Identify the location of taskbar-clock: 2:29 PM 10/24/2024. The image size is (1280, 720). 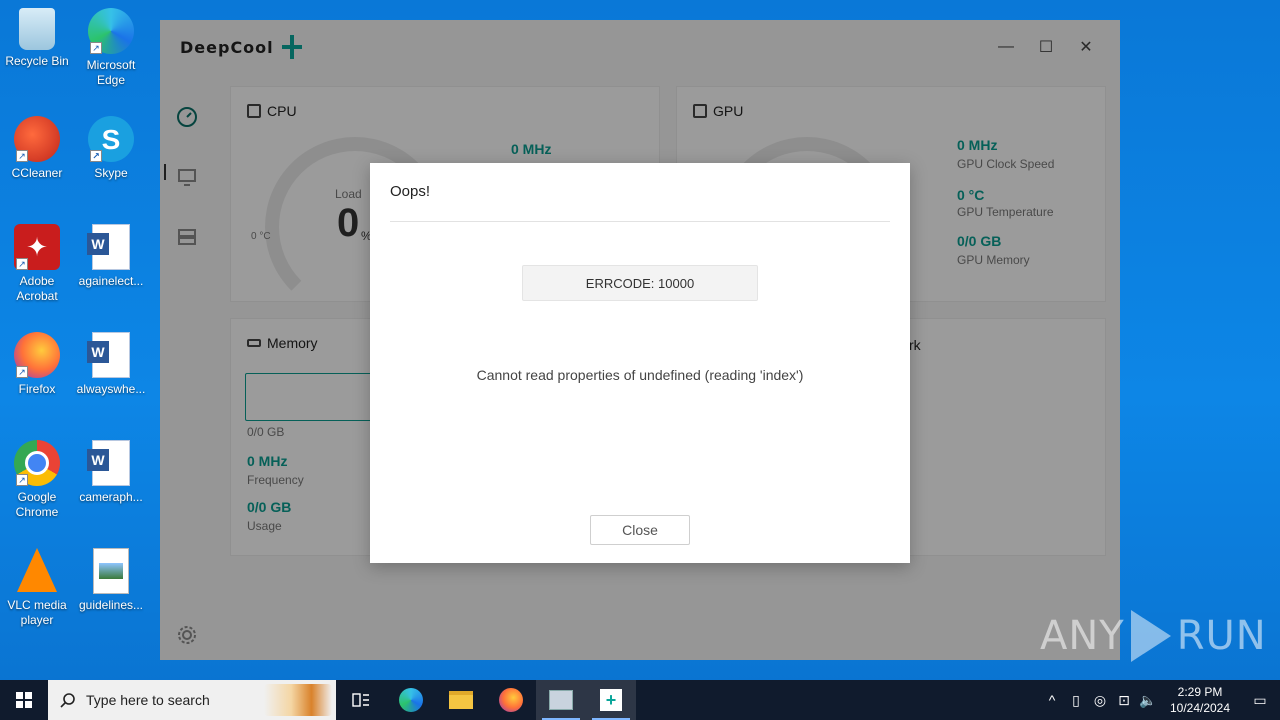
(1200, 700).